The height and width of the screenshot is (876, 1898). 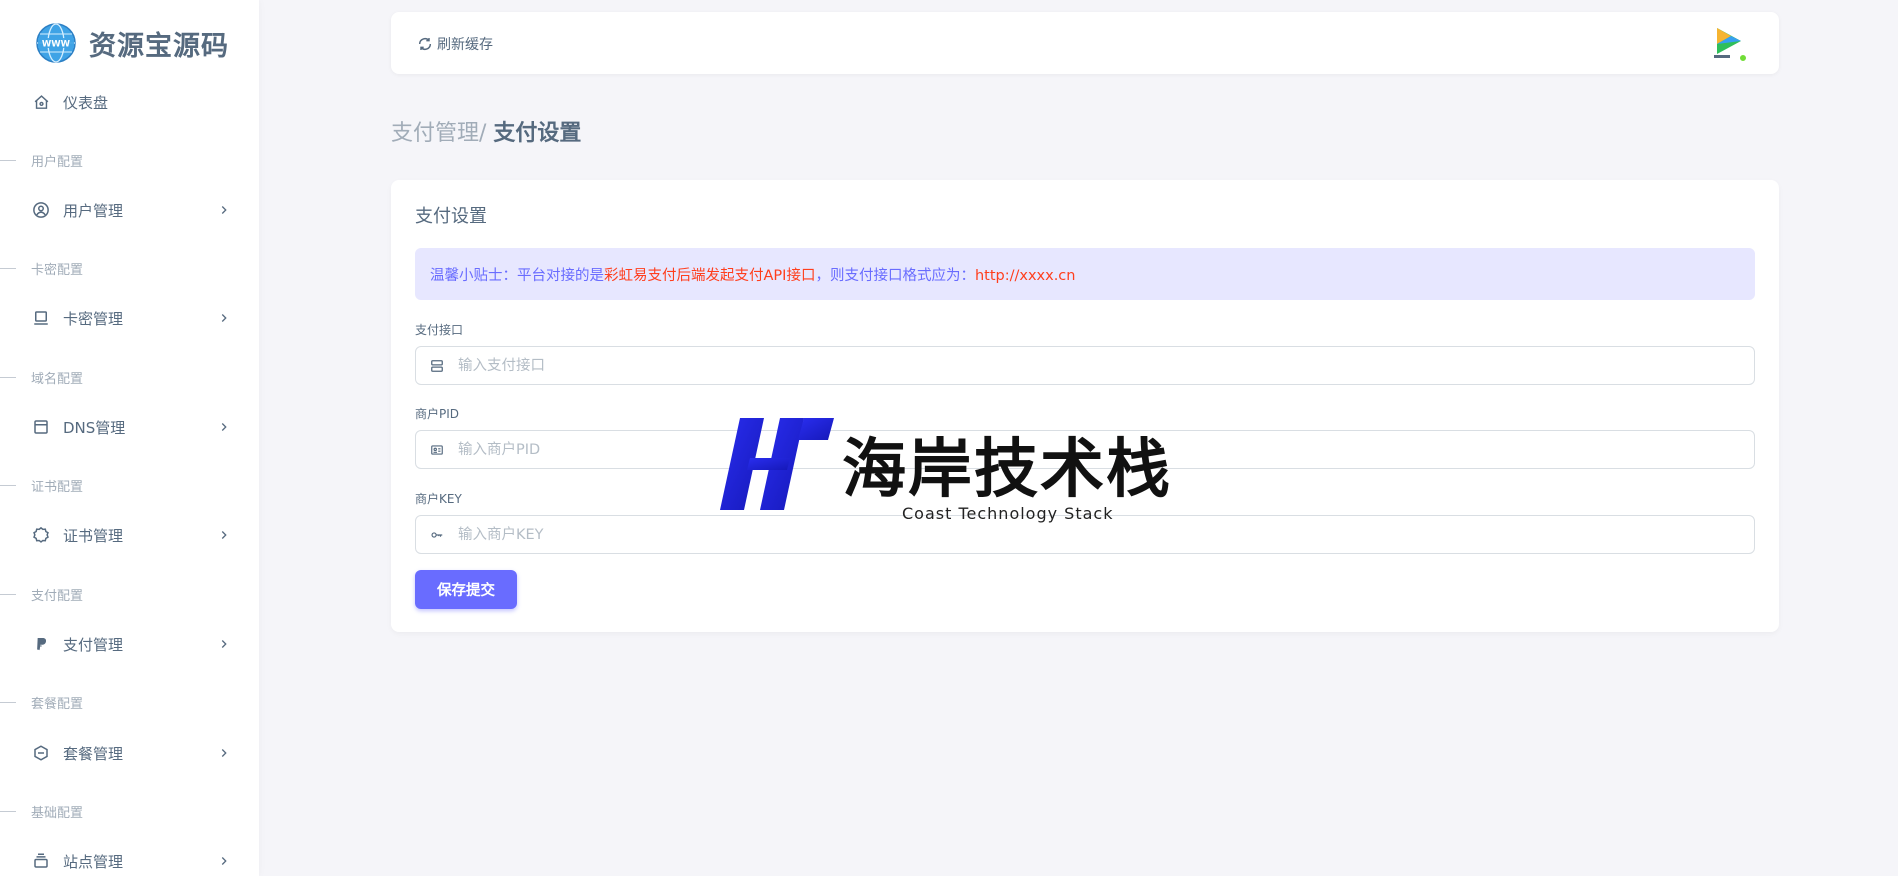 What do you see at coordinates (129, 535) in the screenshot?
I see `sidebar-item-cert-management: 证书管理` at bounding box center [129, 535].